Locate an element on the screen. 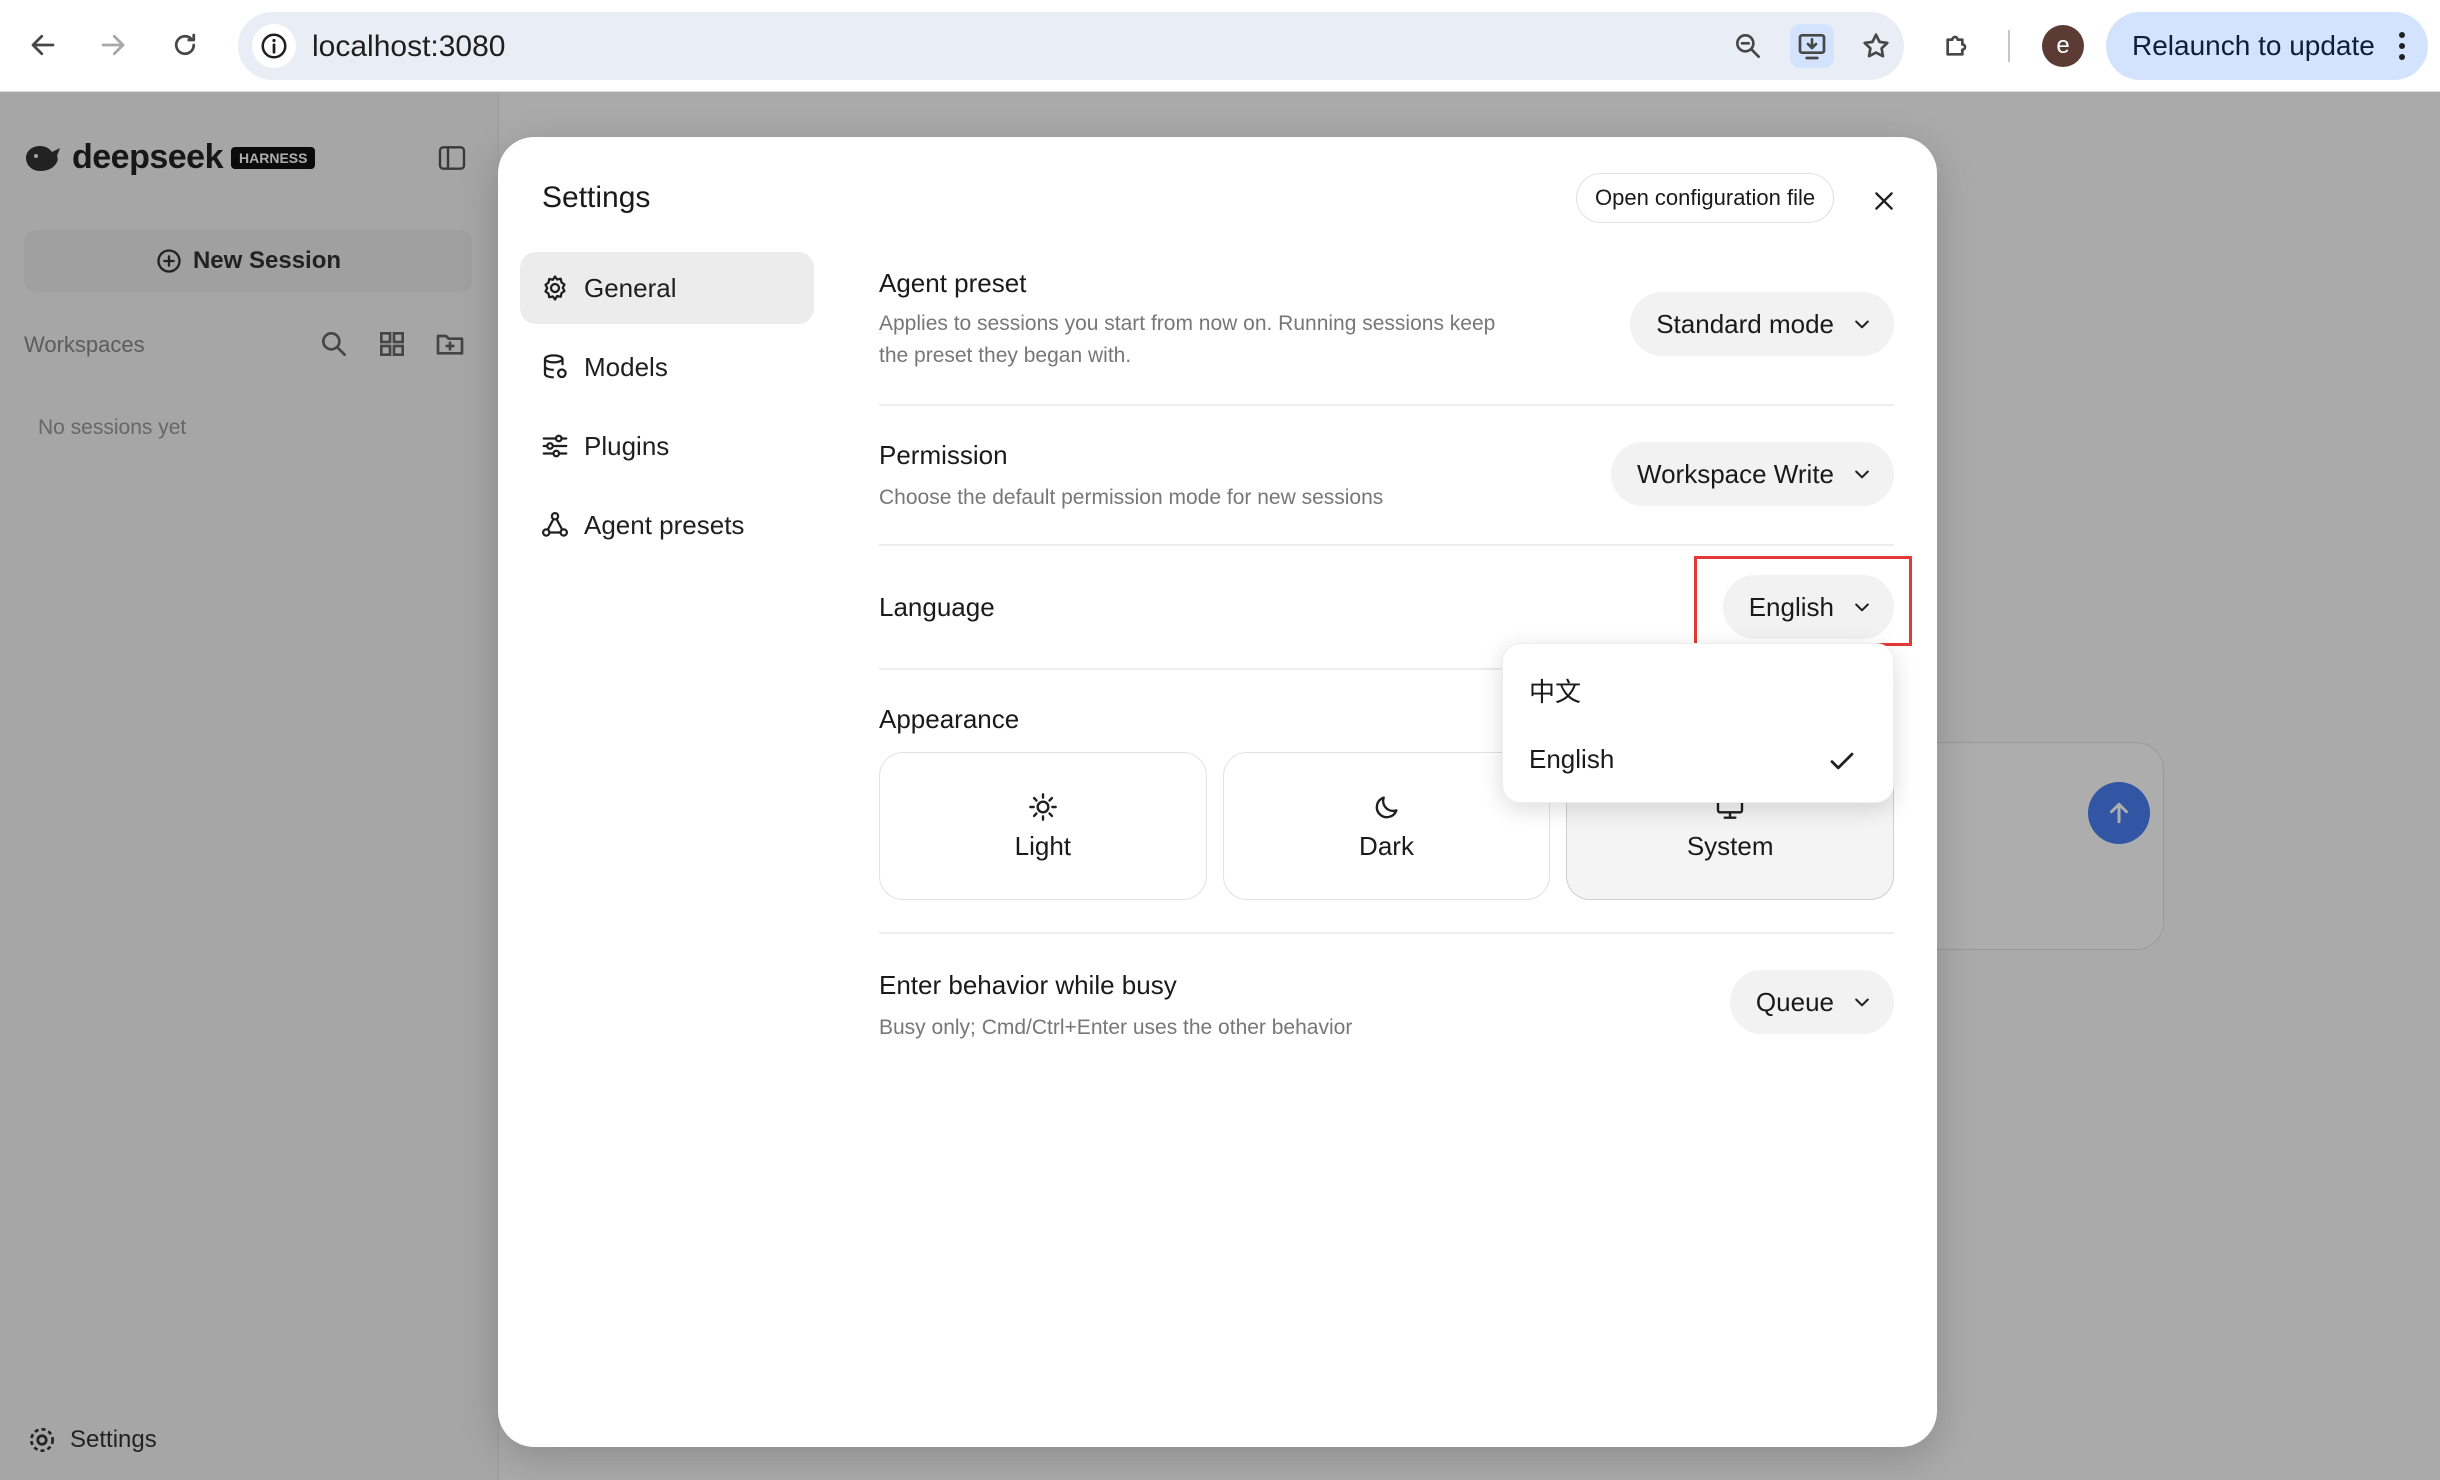 The width and height of the screenshot is (2440, 1480). permission-select: Workspace Write is located at coordinates (1752, 474).